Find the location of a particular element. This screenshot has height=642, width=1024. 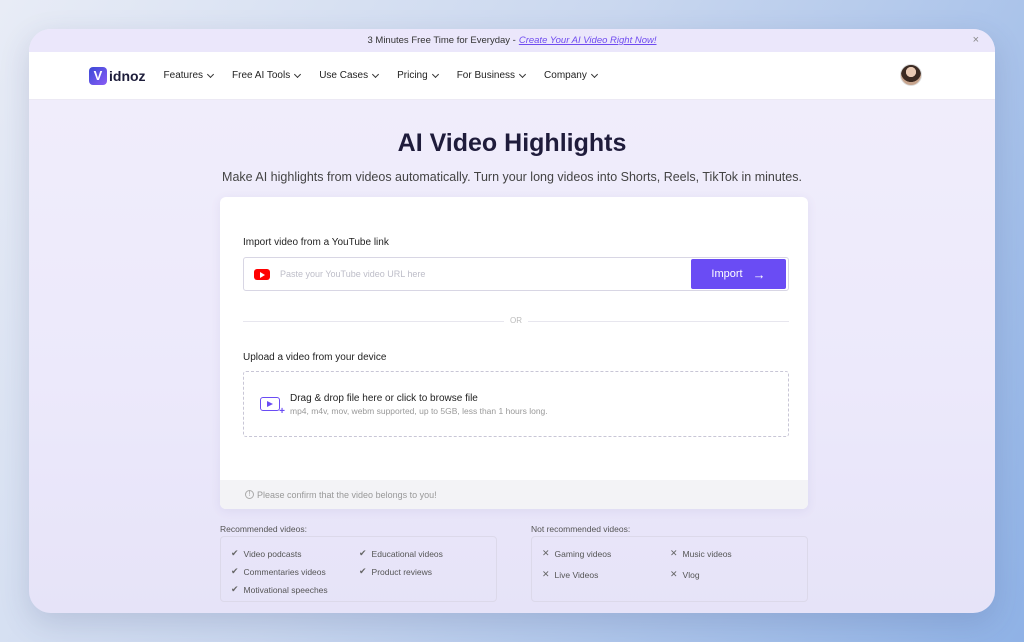

nav-item-free-ai-tools: Free AI Tools is located at coordinates (267, 75).